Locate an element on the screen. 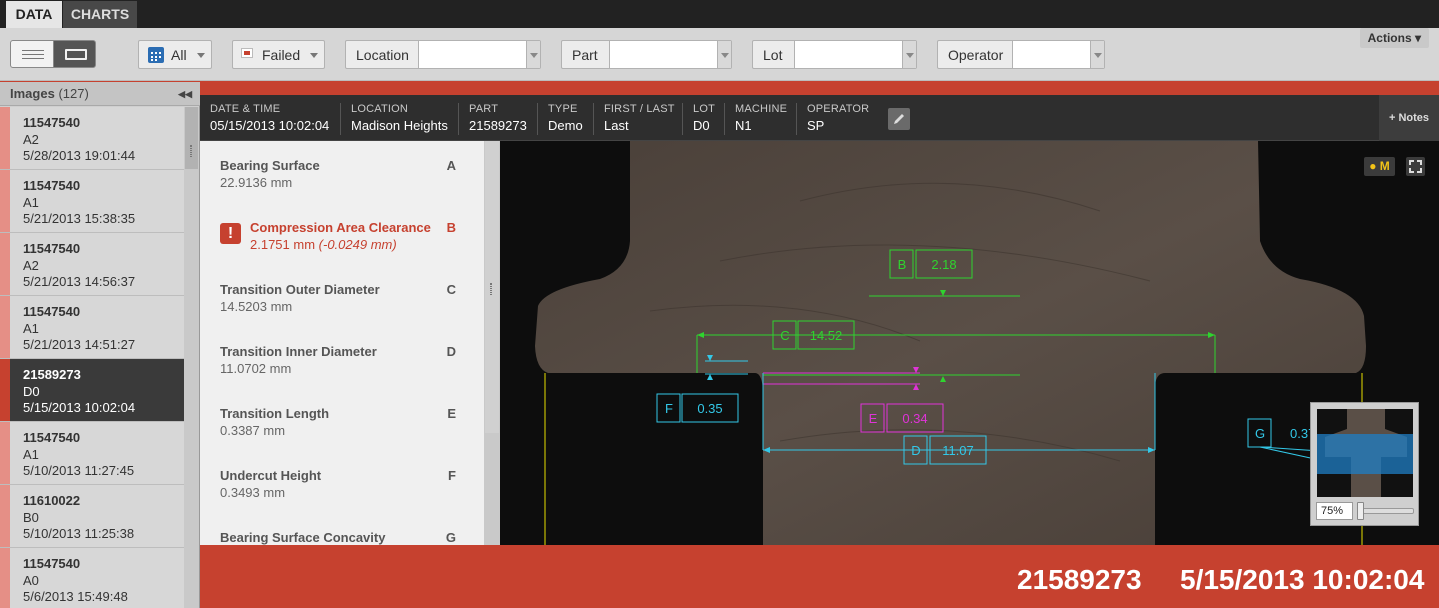 The image size is (1439, 608). item-part: 21589273 is located at coordinates (52, 374).